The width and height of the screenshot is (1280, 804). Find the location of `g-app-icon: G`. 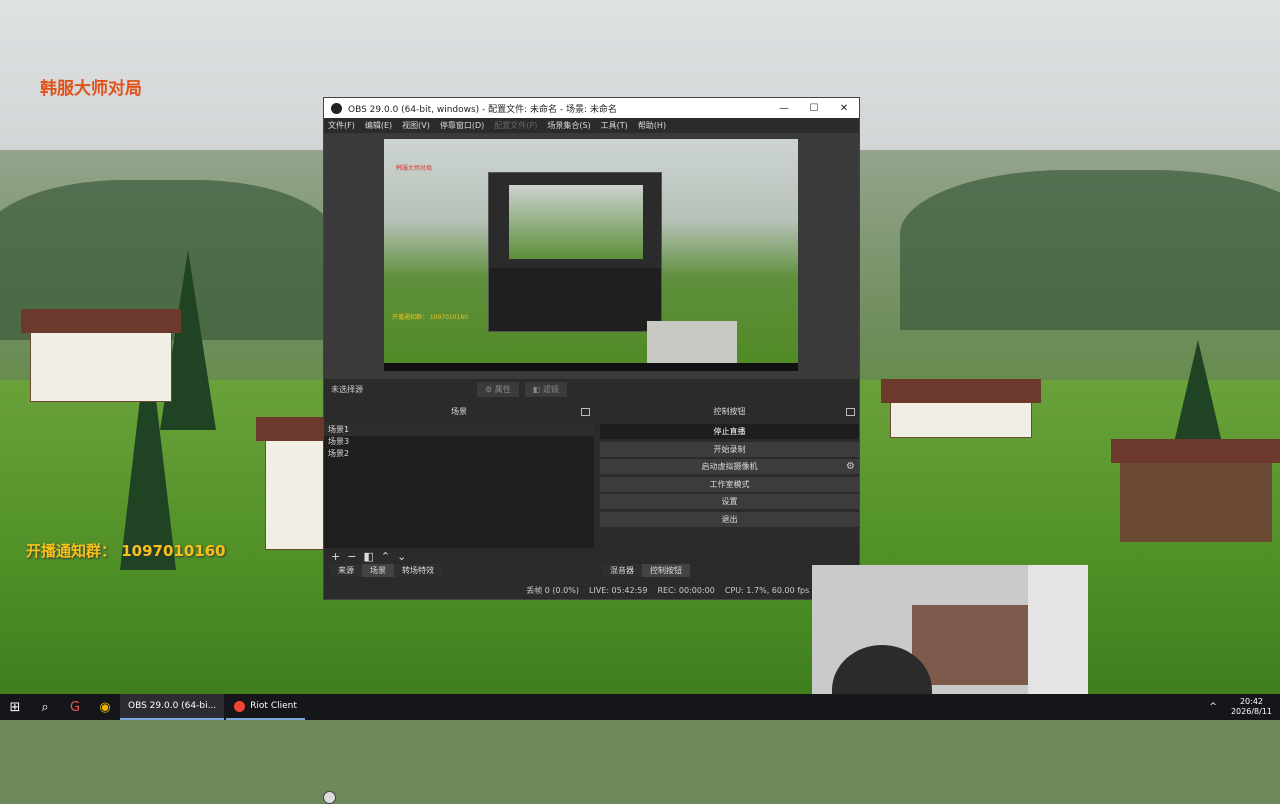

g-app-icon: G is located at coordinates (75, 707).